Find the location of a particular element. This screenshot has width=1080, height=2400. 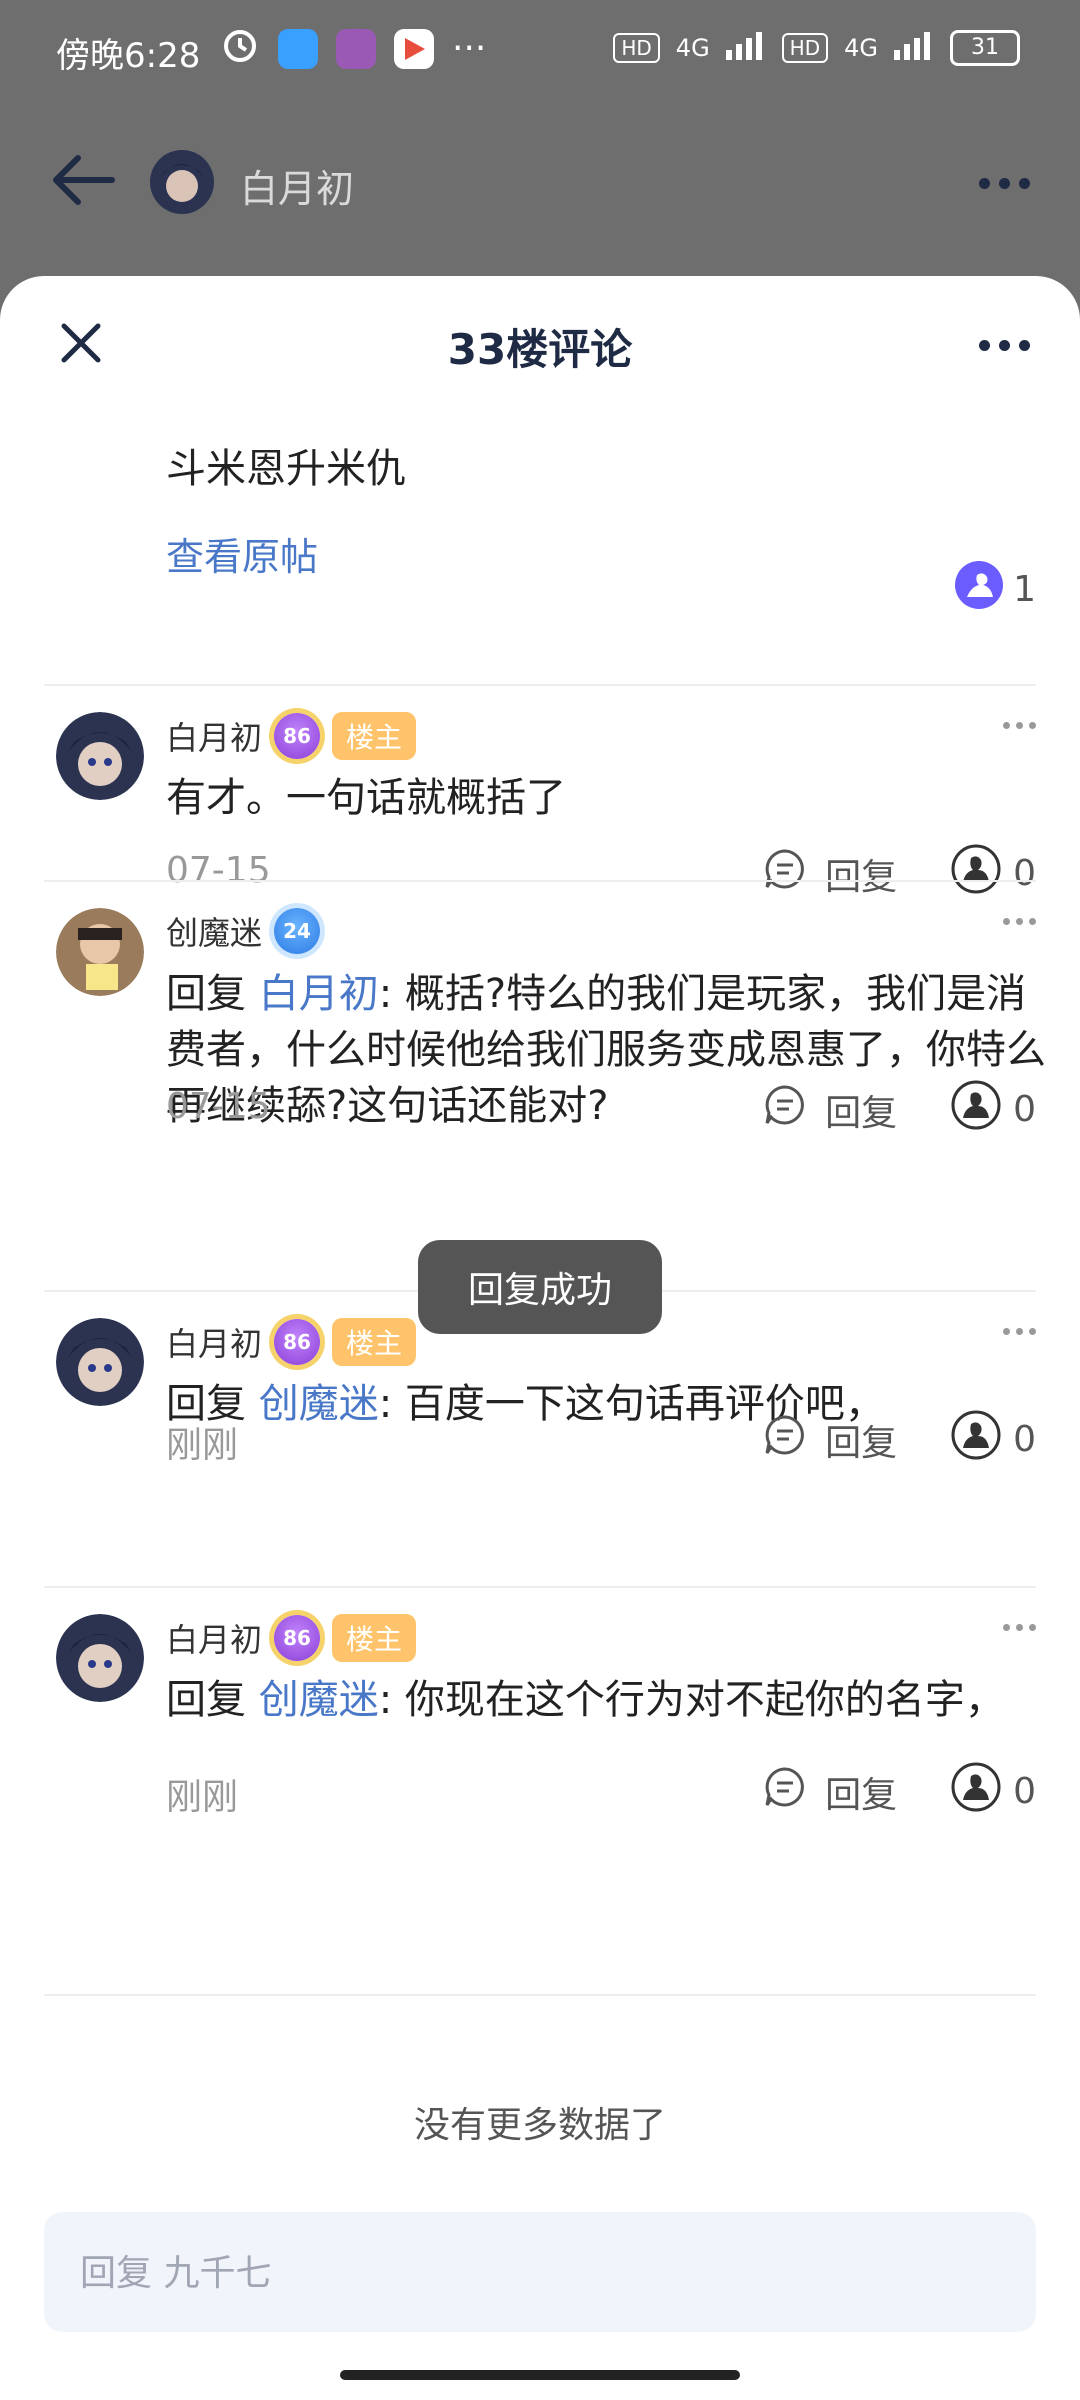

comment-header: 创魔迷 24 is located at coordinates (243, 931).